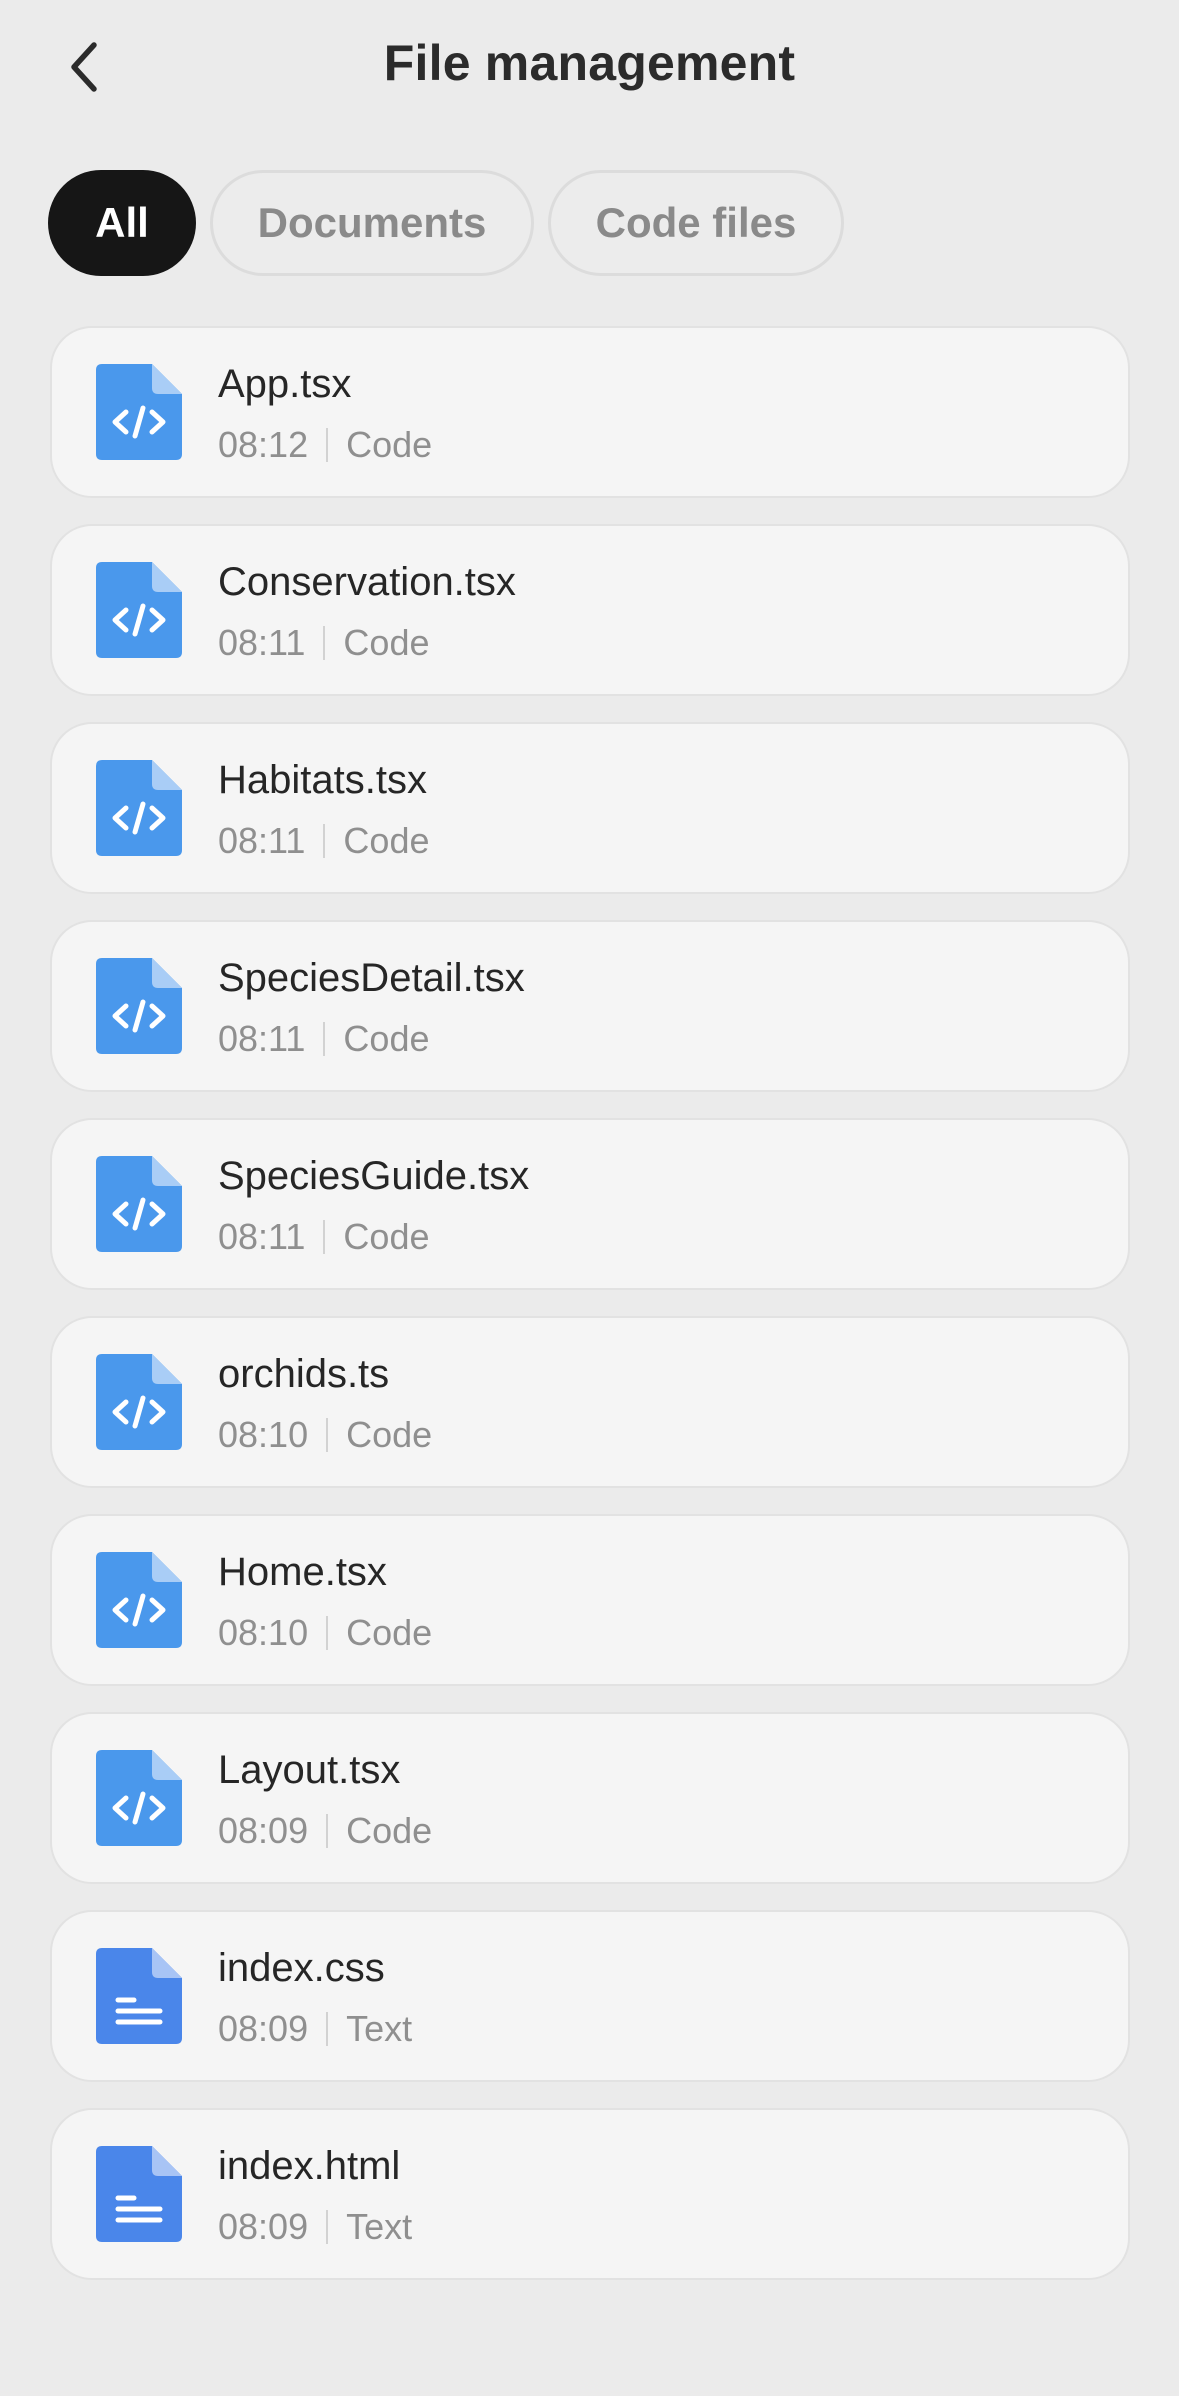 The height and width of the screenshot is (2396, 1179). I want to click on filter-tabs: All Documents Code files, so click(446, 223).